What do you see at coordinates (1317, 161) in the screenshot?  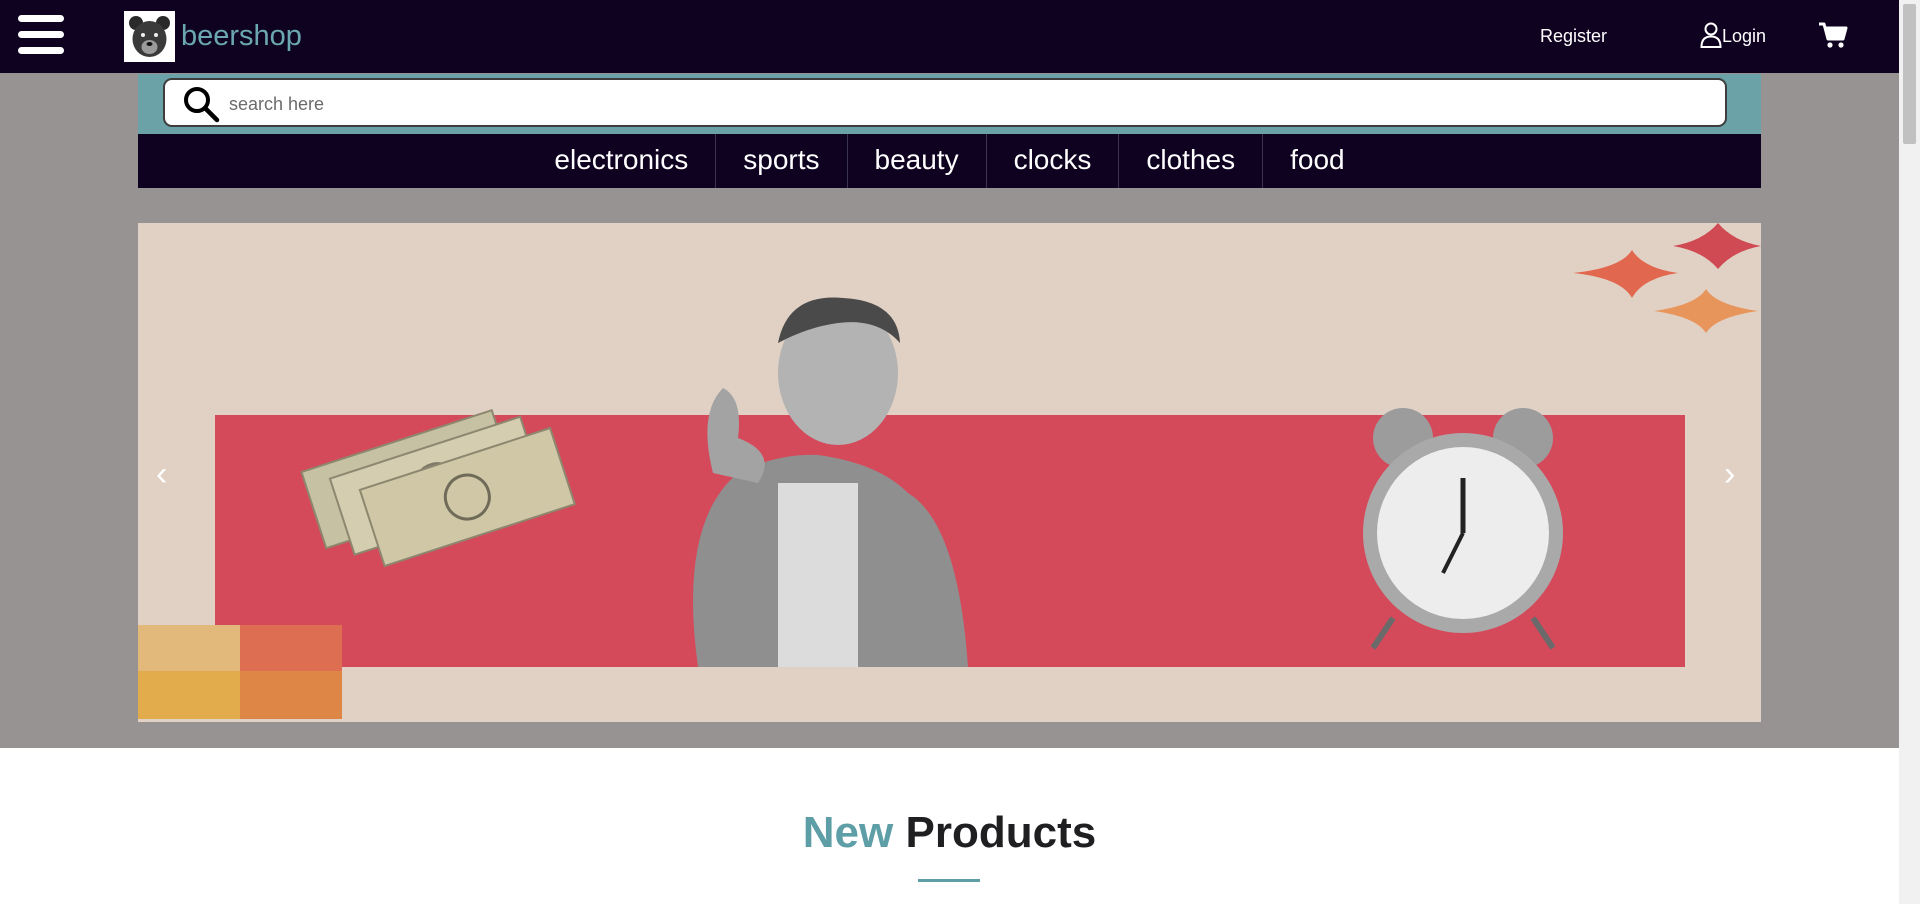 I see `category-food: food` at bounding box center [1317, 161].